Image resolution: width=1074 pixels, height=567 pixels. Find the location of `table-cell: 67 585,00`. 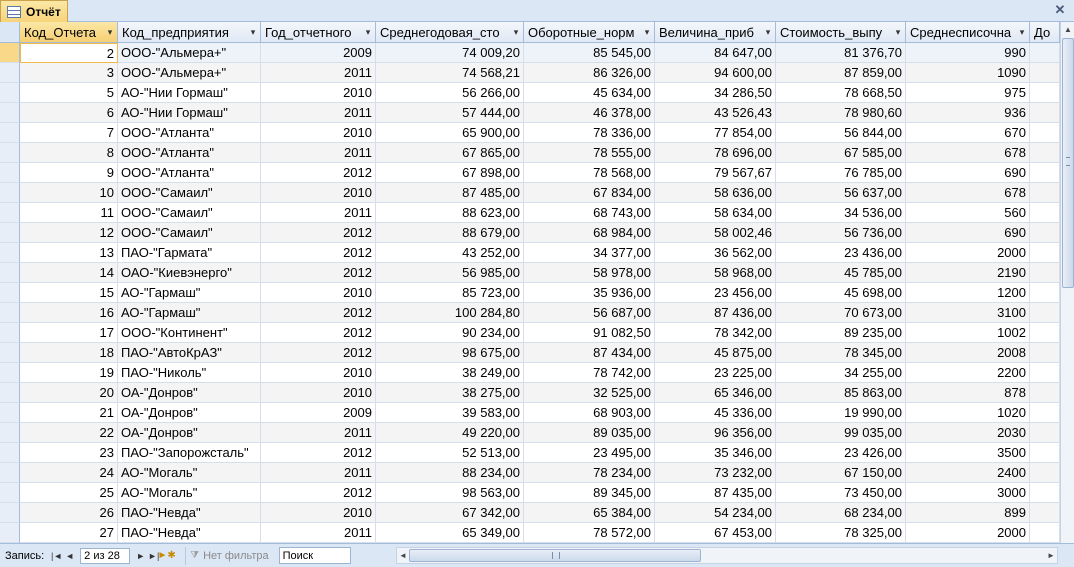

table-cell: 67 585,00 is located at coordinates (841, 153).